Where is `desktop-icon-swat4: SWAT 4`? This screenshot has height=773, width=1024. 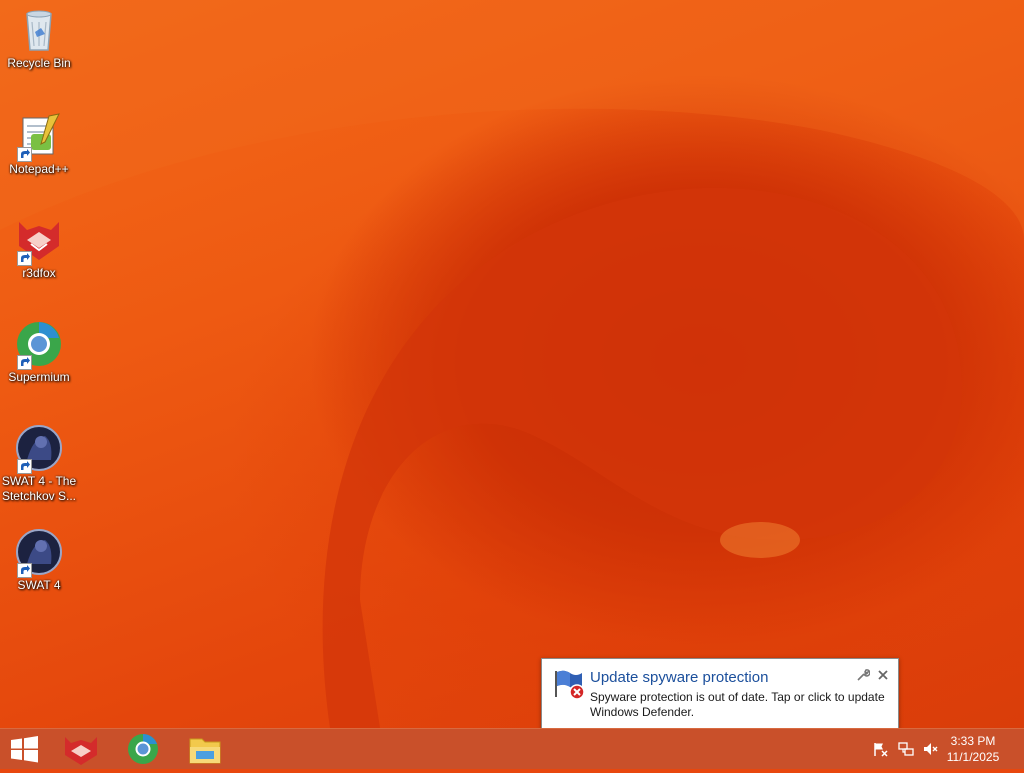
desktop-icon-swat4: SWAT 4 is located at coordinates (39, 560).